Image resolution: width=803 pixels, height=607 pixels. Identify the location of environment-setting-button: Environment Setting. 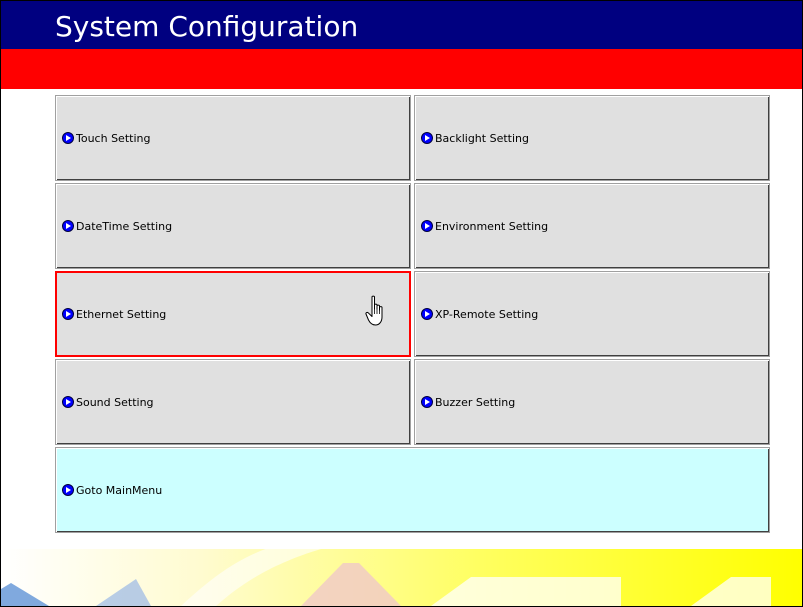
(592, 226).